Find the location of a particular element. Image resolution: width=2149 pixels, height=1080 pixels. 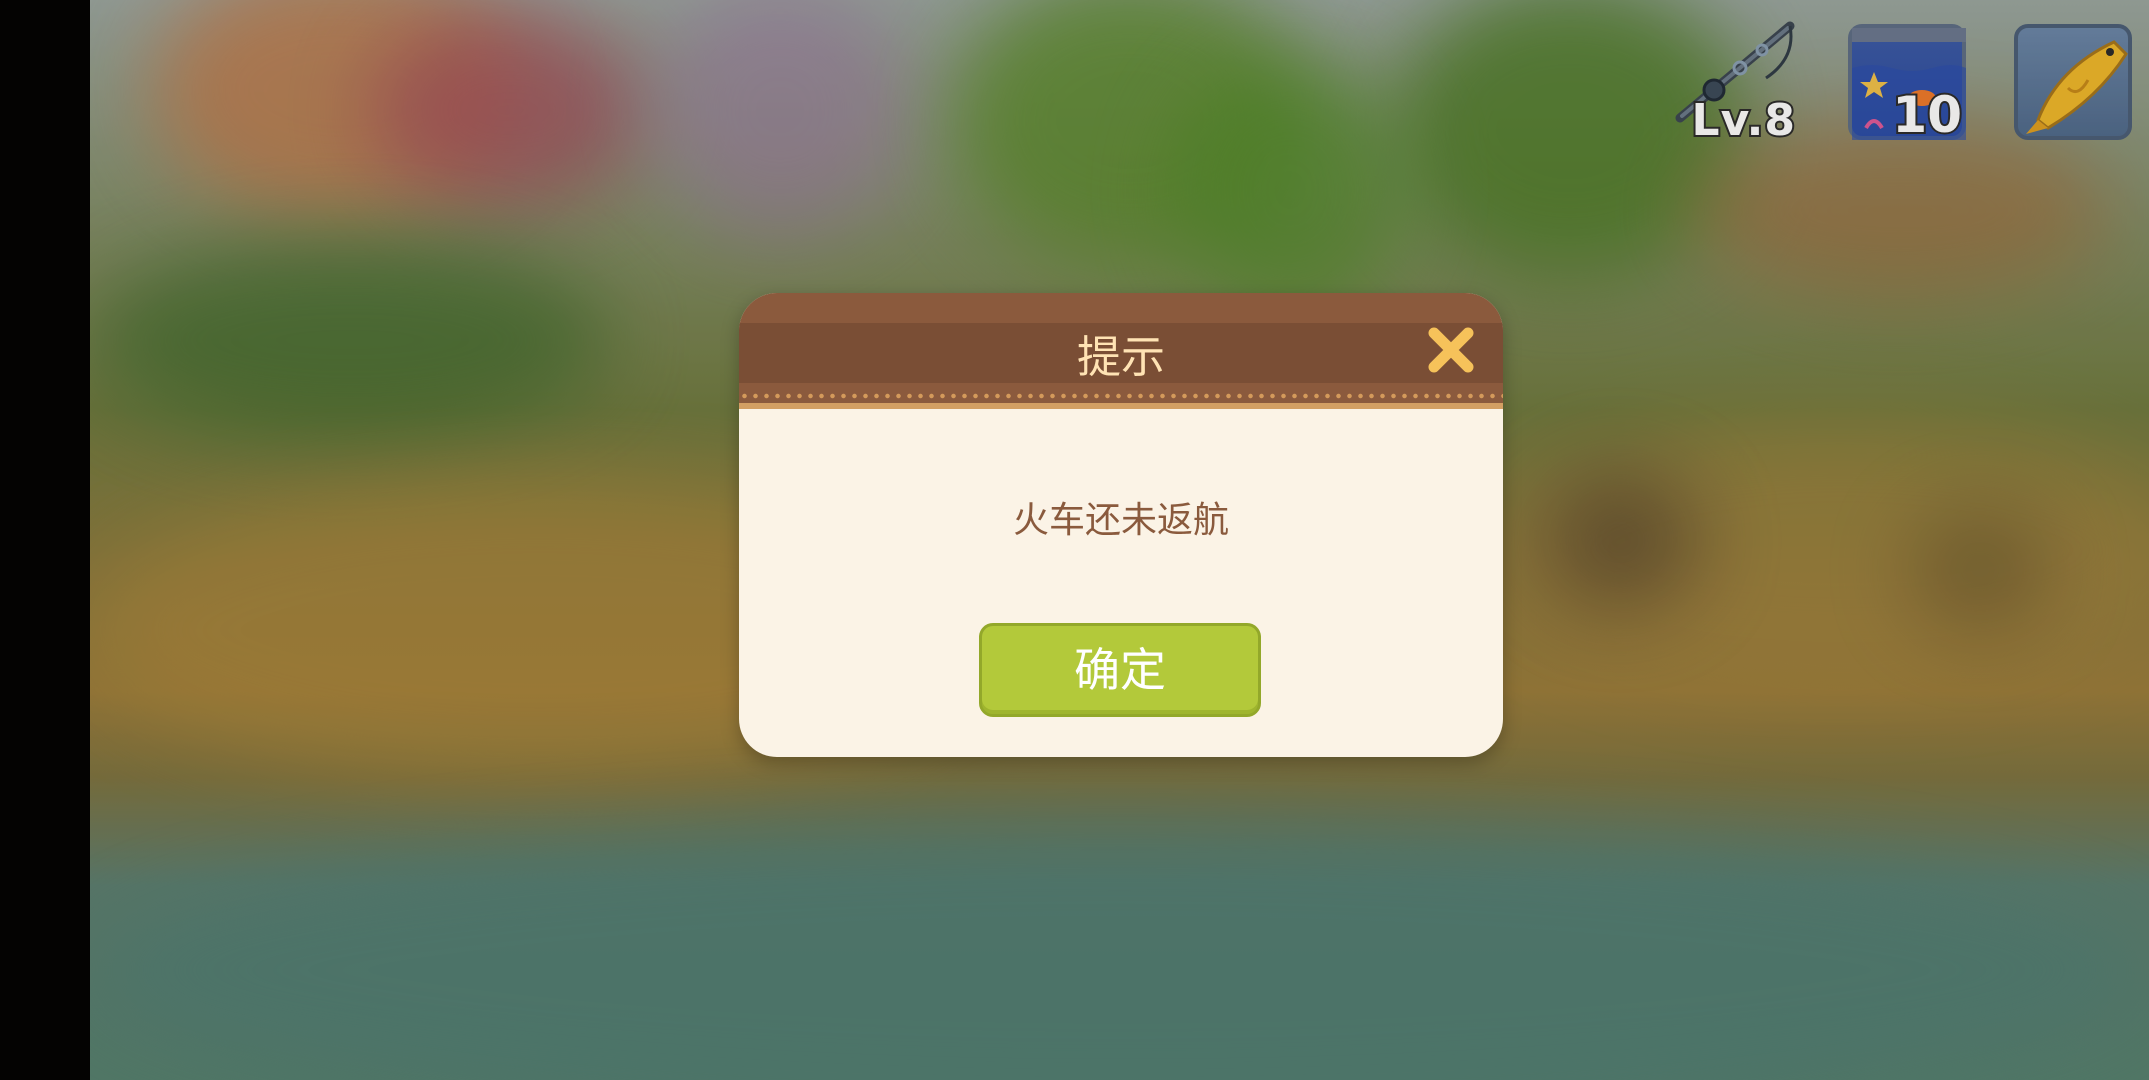

dialog-title: 提示 is located at coordinates (1121, 357).